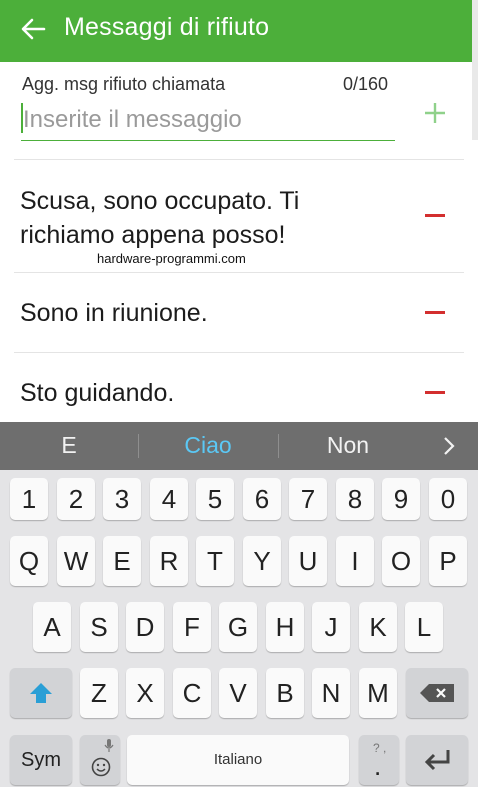 This screenshot has width=478, height=791. I want to click on space-key: Italiano, so click(238, 760).